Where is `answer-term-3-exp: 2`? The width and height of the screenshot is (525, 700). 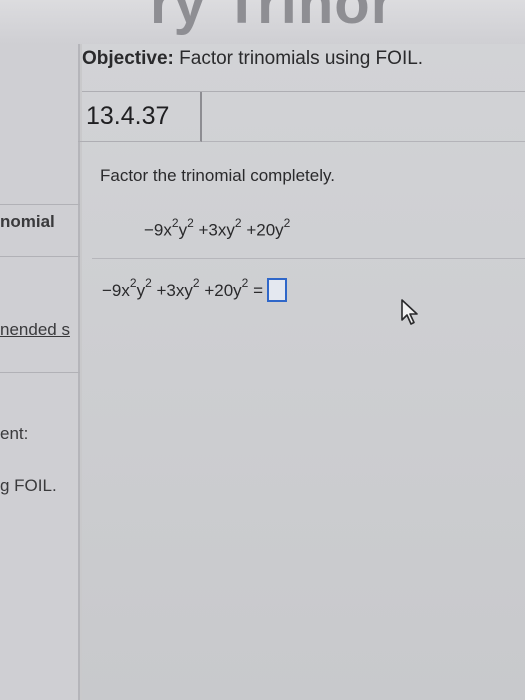
answer-term-3-exp: 2 is located at coordinates (245, 283).